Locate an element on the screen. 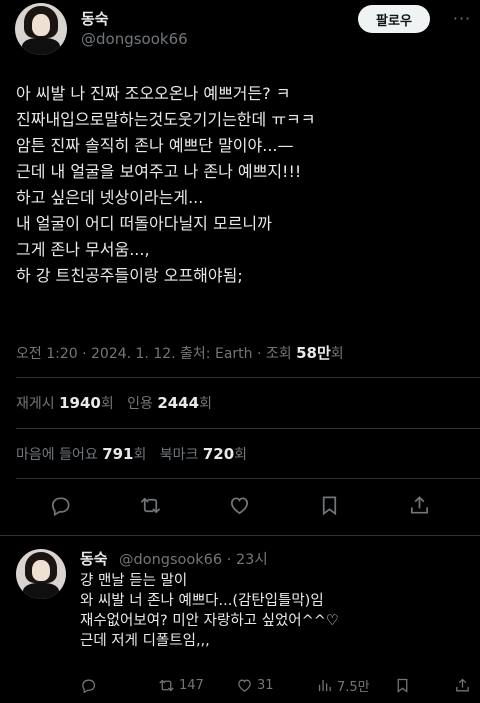 The image size is (480, 703). like-stats: 마음에 들어요 791회 북마크 720회 is located at coordinates (131, 454).